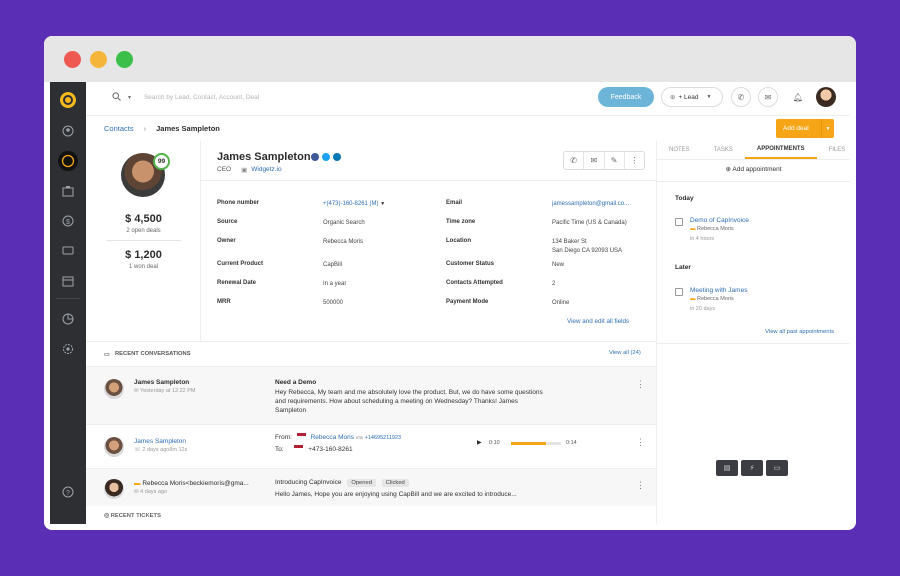 The width and height of the screenshot is (900, 576). I want to click on call-from-line: From: Rebecca Moris via +14695211923, so click(338, 437).